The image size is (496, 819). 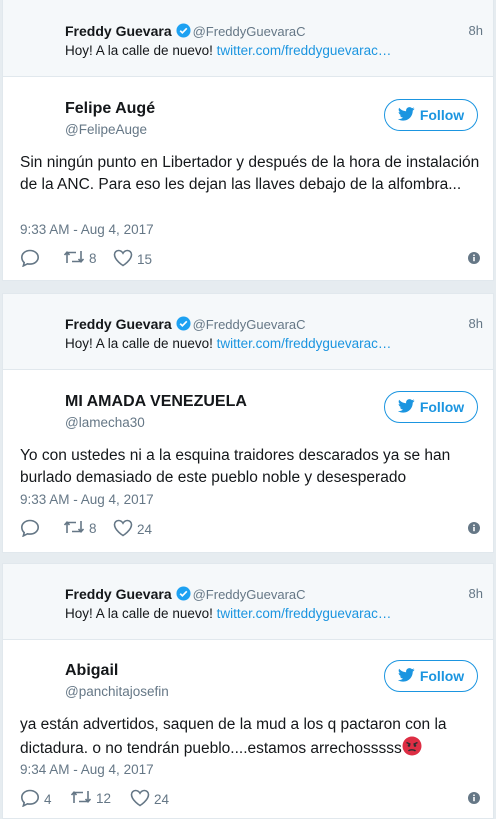 I want to click on angry-face-emoji, so click(x=412, y=749).